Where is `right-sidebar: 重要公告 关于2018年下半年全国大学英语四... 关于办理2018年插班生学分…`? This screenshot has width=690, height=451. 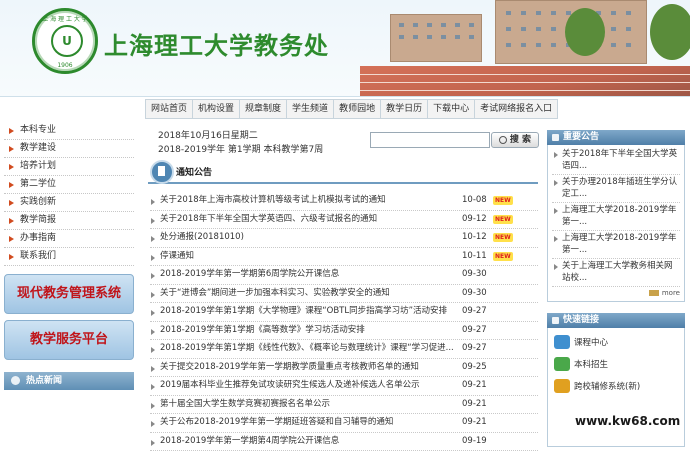
right-sidebar: 重要公告 关于2018年下半年全国大学英语四... 关于办理2018年插班生学分… is located at coordinates (616, 288).